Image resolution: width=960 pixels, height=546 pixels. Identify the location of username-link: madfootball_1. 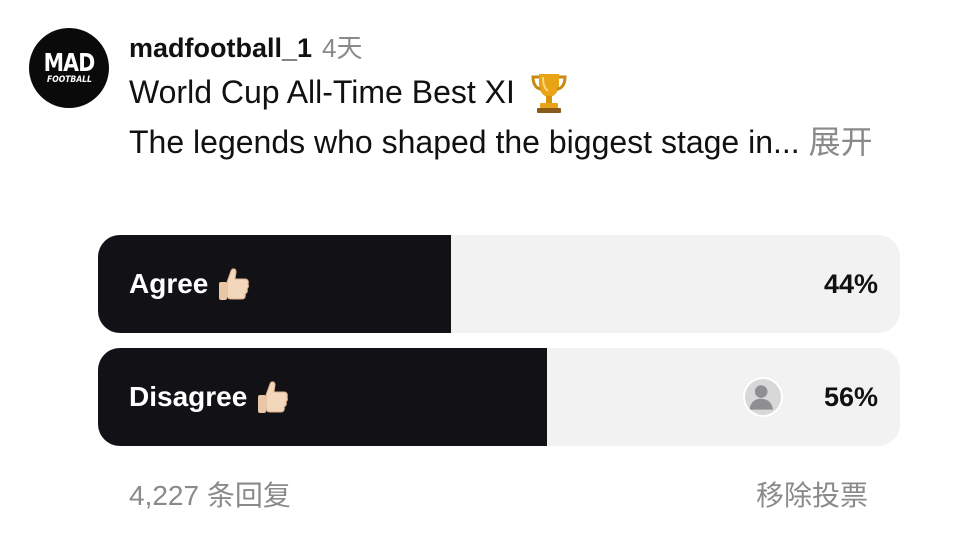
(220, 48).